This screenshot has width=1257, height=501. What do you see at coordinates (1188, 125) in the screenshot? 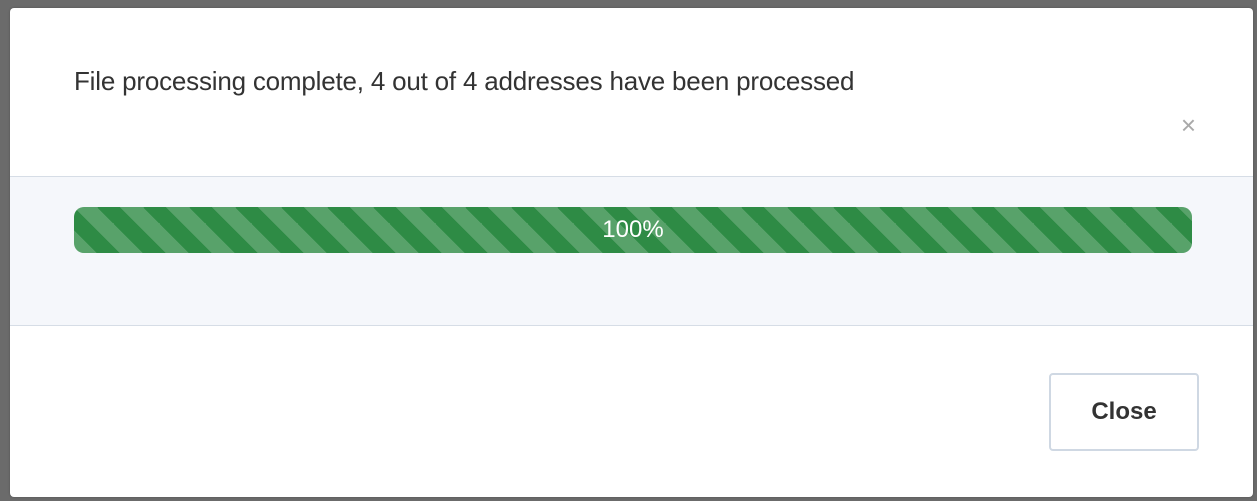
I see `close-icon: ×` at bounding box center [1188, 125].